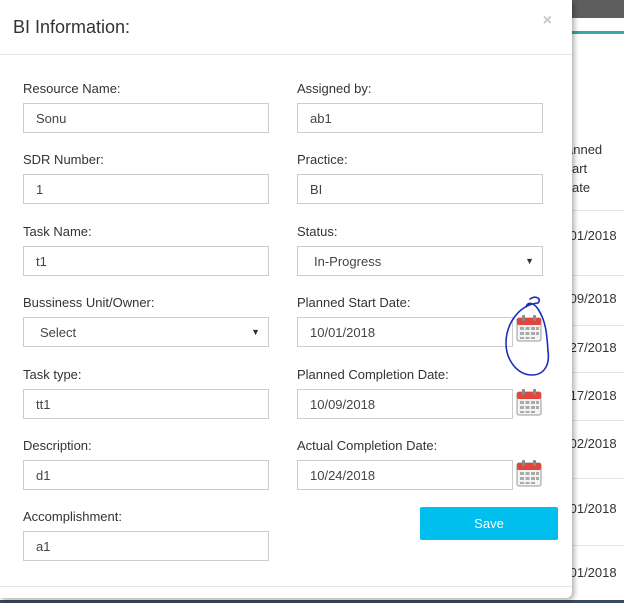 Image resolution: width=624 pixels, height=603 pixels. What do you see at coordinates (63, 159) in the screenshot?
I see `sdr-number-label: SDR Number:` at bounding box center [63, 159].